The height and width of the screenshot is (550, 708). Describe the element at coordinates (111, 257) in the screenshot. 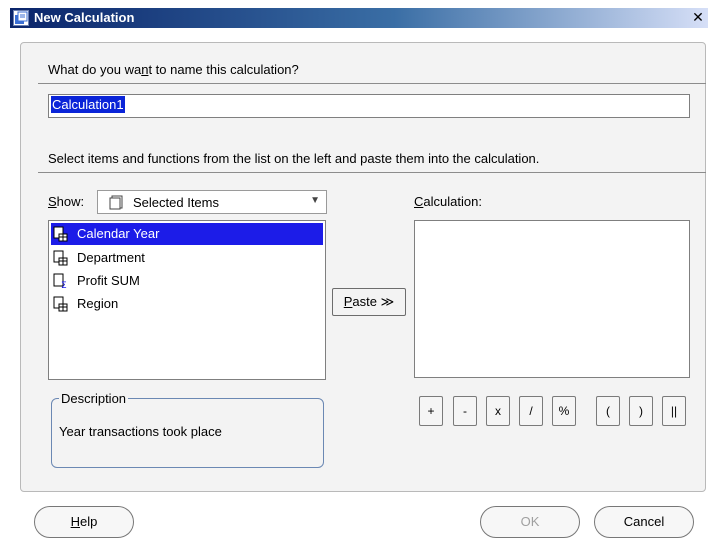

I see `item-label: Department` at that location.